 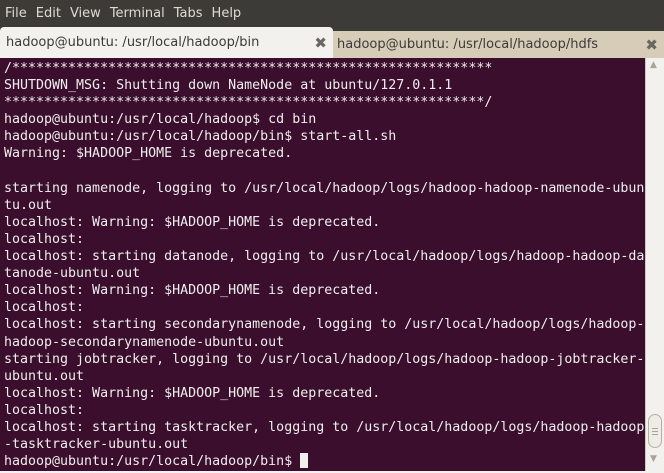 I want to click on terminal-prompt: hadoop@ubuntu:/usr/local/hadoop/bin$, so click(x=152, y=462).